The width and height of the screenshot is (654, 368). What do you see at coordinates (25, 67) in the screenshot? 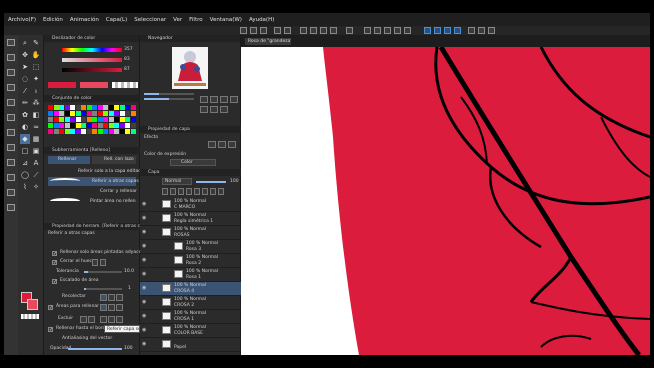
I see `arrow-icon: ➤` at bounding box center [25, 67].